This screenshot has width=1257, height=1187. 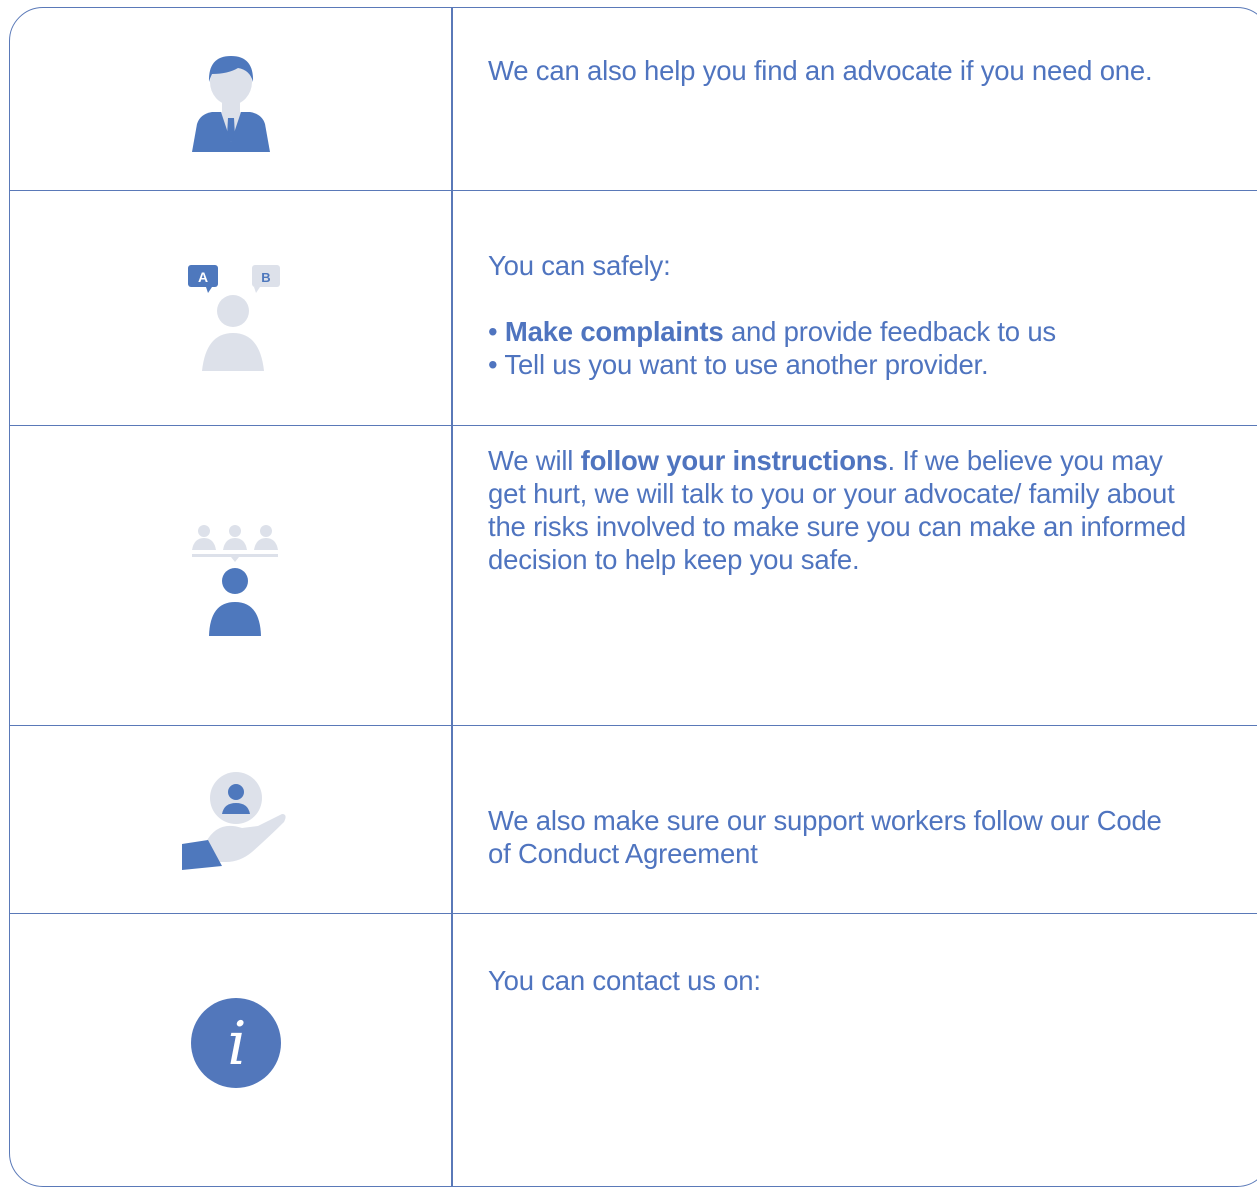 I want to click on icon-cell: i, so click(x=230, y=1050).